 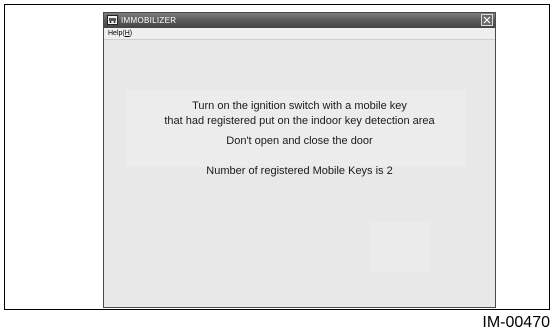 I want to click on car-key-icon, so click(x=112, y=20).